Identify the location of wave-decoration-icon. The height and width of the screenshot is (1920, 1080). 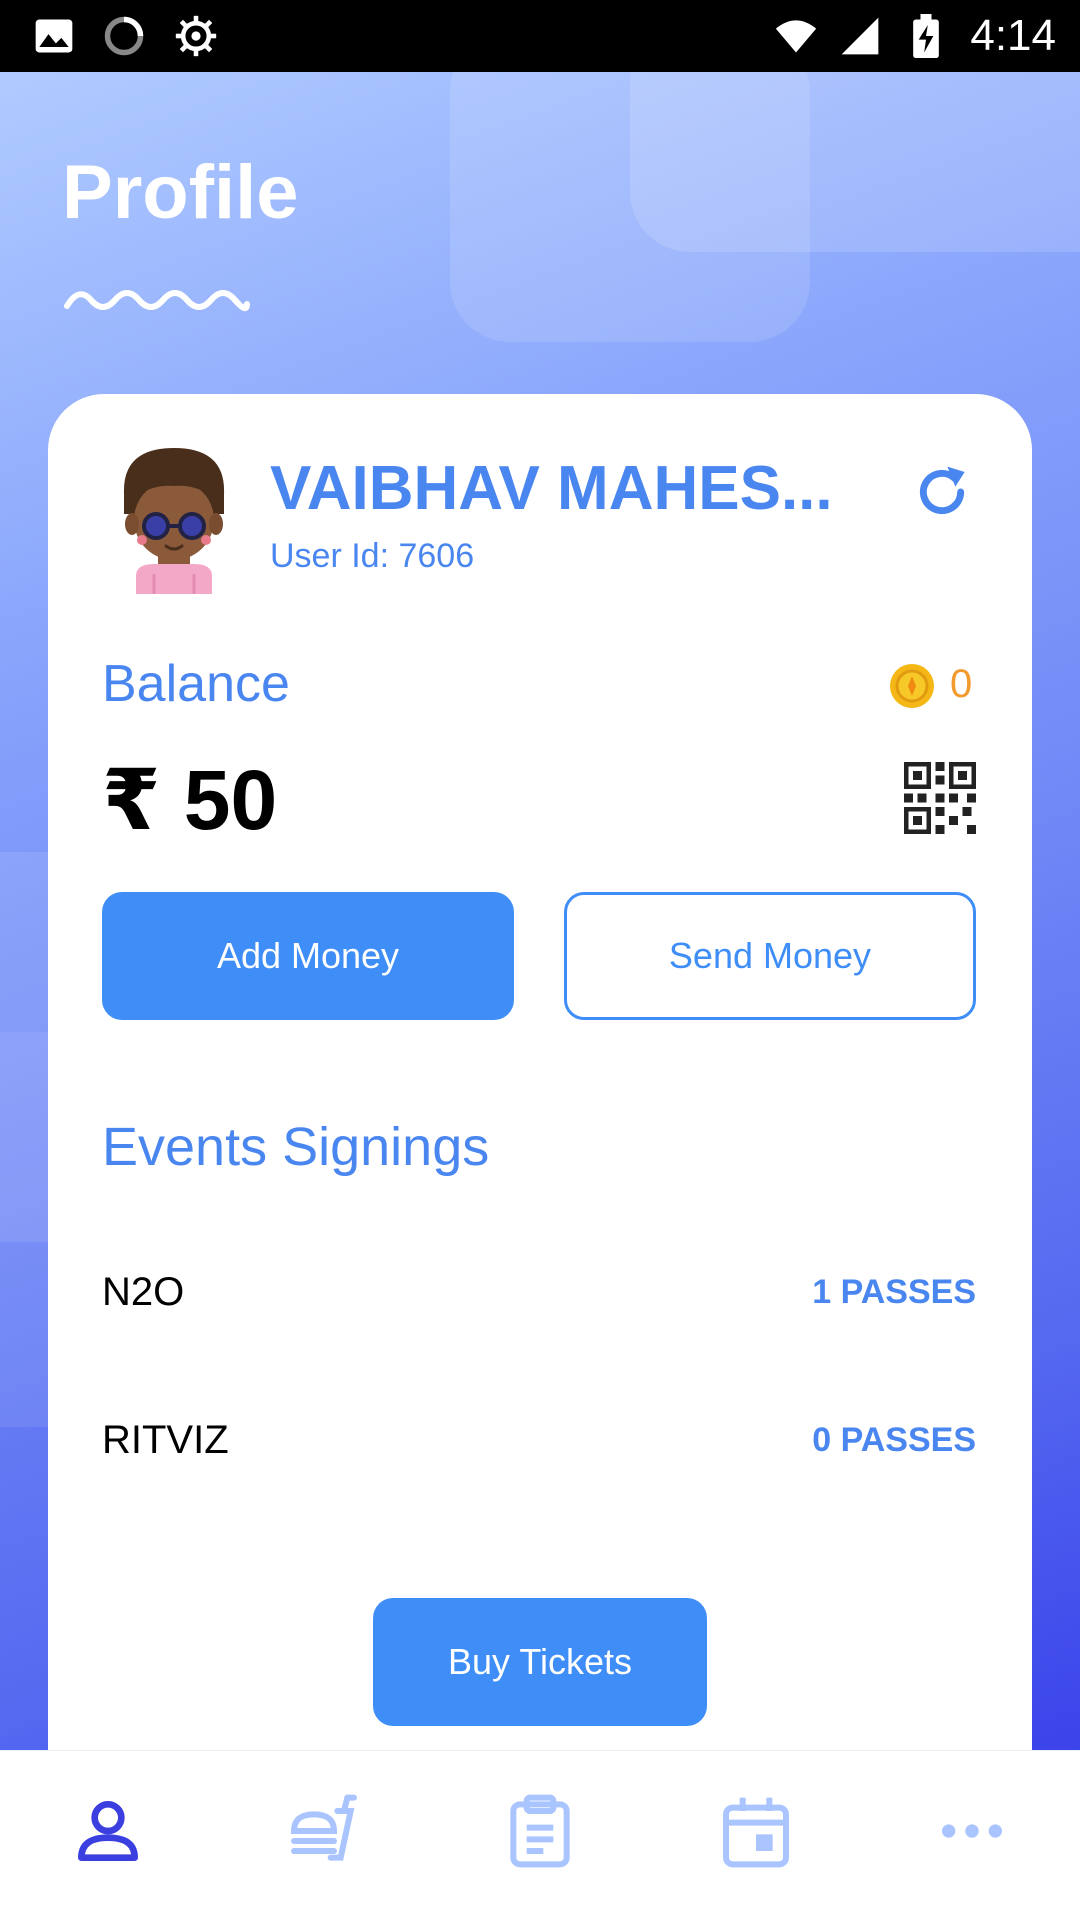
(157, 301).